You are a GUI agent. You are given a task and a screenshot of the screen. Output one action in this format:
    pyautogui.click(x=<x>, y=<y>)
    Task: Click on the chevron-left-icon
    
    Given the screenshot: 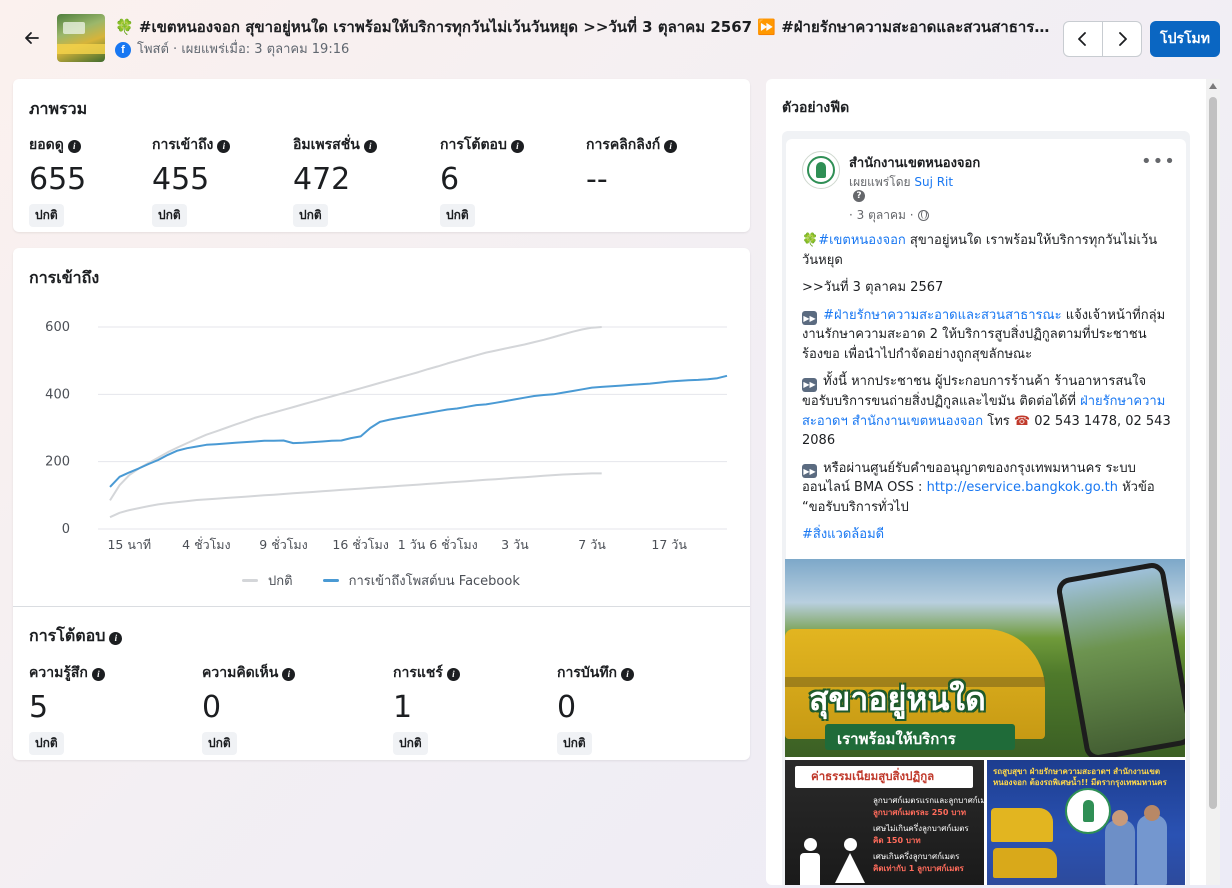 What is the action you would take?
    pyautogui.click(x=1082, y=39)
    